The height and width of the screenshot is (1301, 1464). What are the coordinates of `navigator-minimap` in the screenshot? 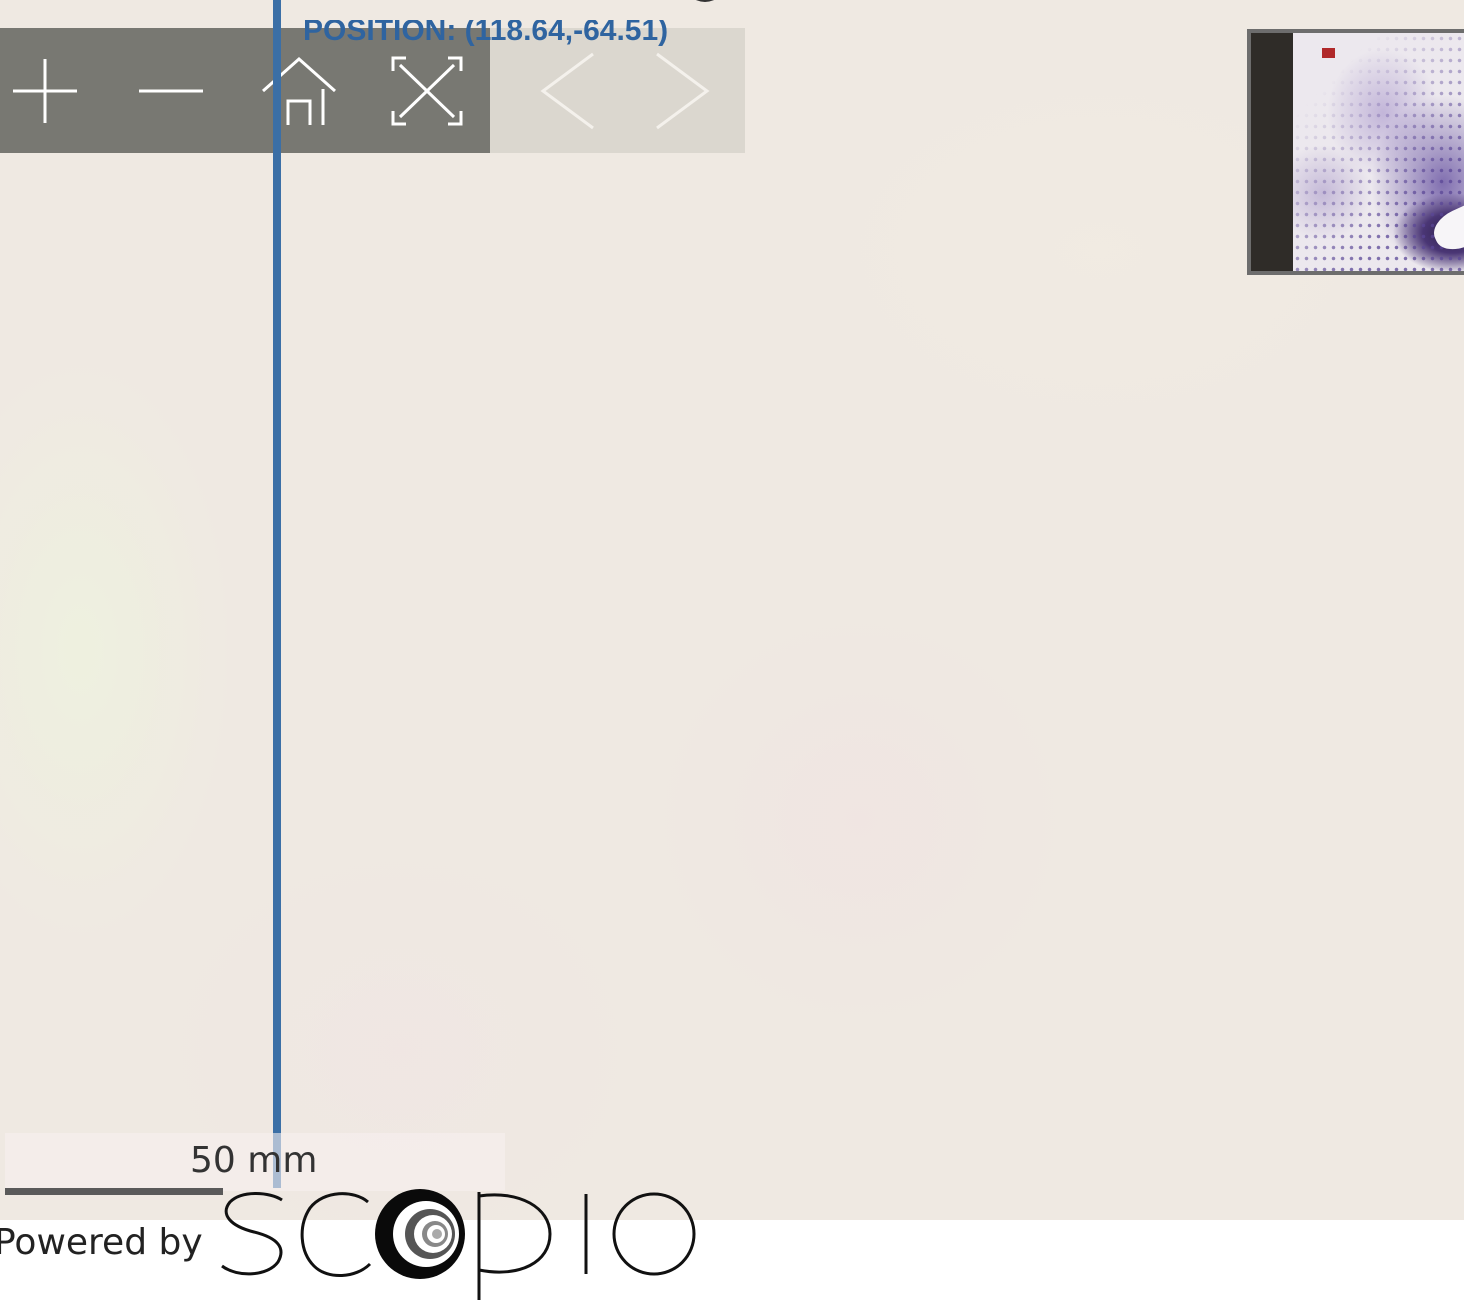 It's located at (1355, 152).